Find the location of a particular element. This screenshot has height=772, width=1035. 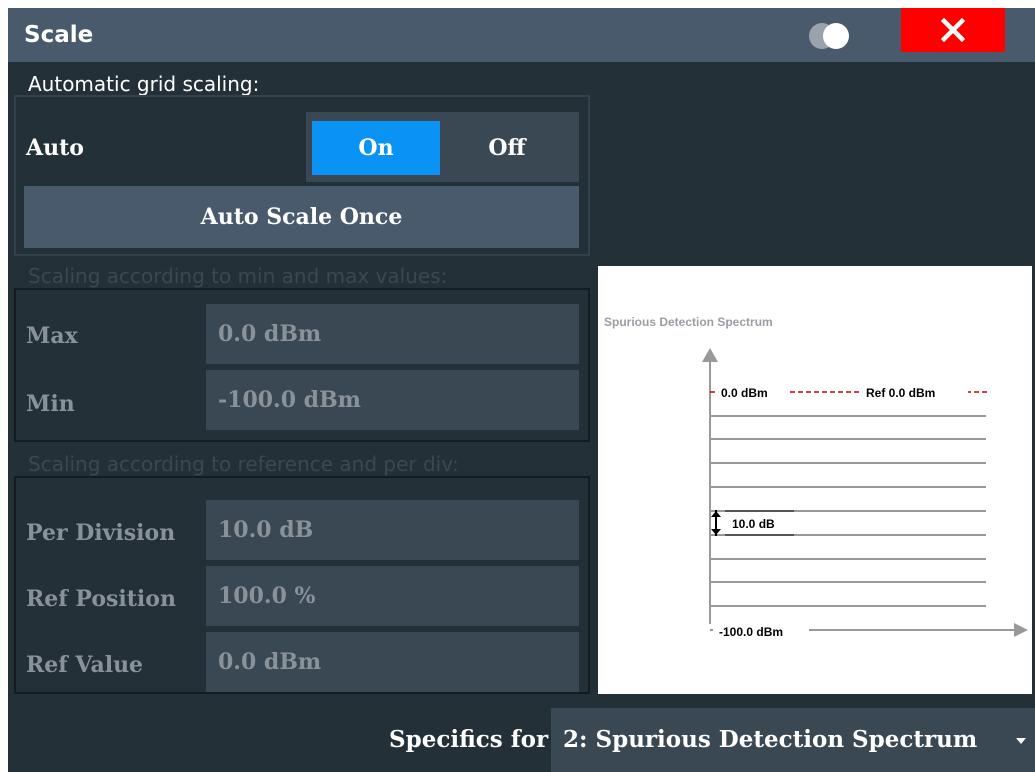

auto-on-button: On is located at coordinates (376, 148).